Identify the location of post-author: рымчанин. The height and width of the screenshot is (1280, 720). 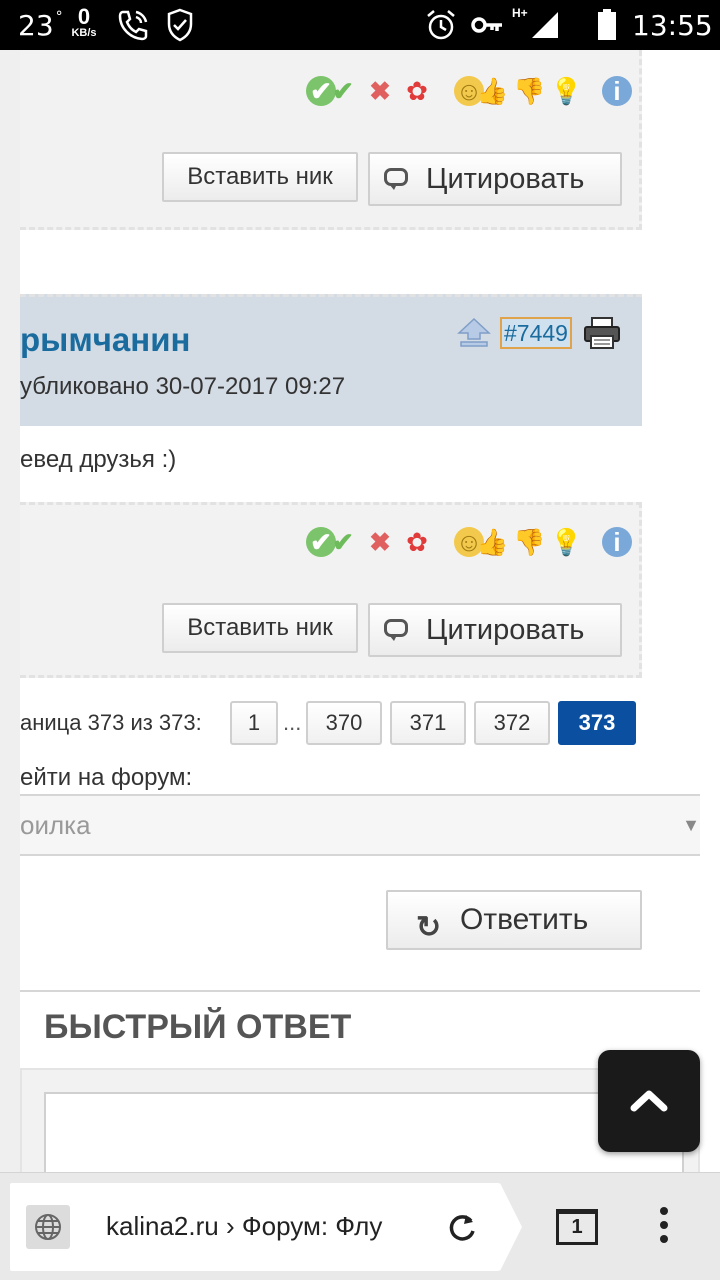
(105, 340).